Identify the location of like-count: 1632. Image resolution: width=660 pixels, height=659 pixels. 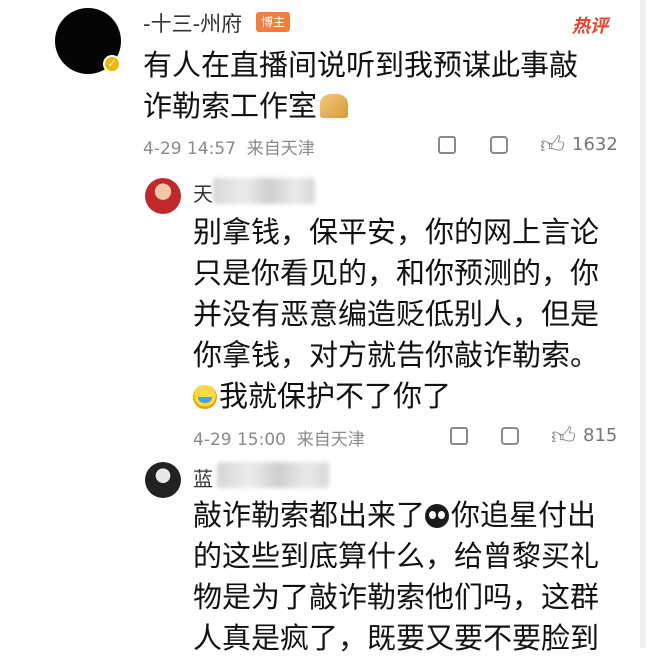
(595, 144).